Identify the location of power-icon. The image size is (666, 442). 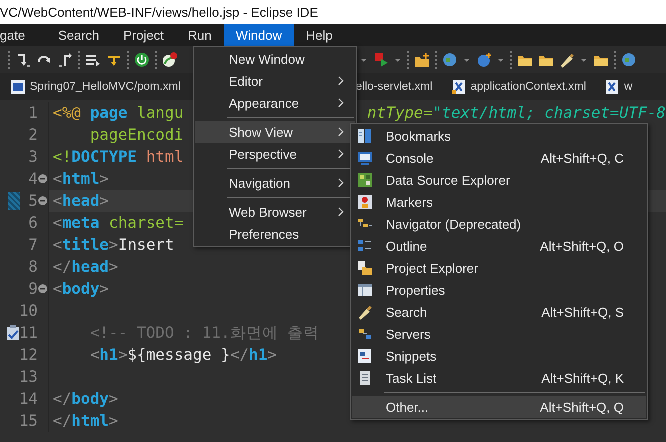
(142, 60).